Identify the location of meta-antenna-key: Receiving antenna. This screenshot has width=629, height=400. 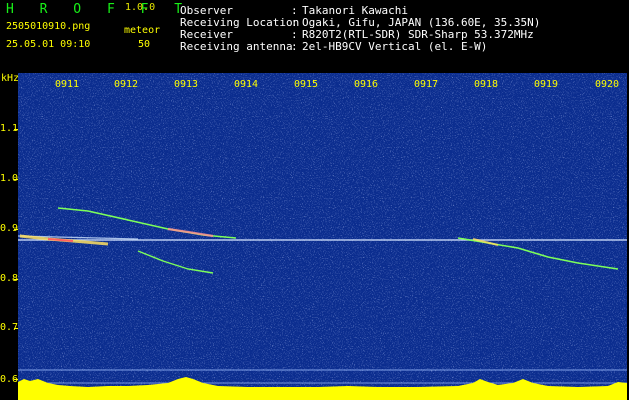
(236, 46).